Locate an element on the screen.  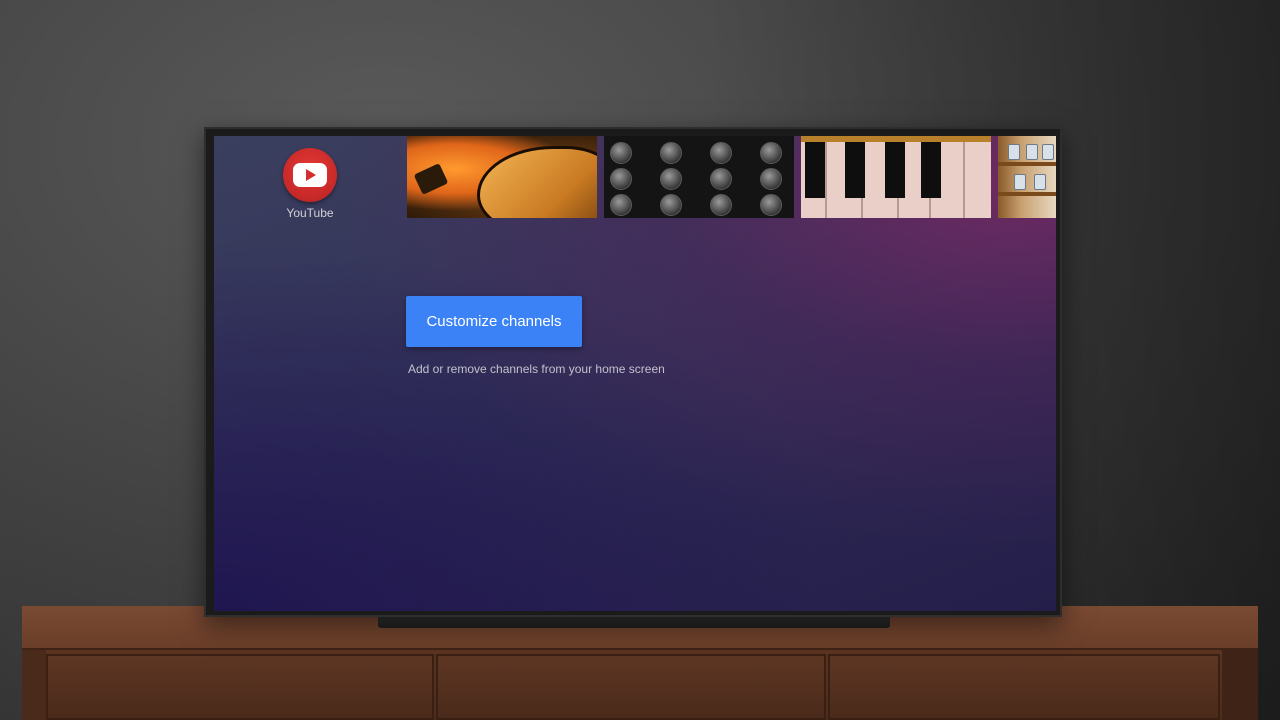
app-label: YouTube is located at coordinates (310, 213).